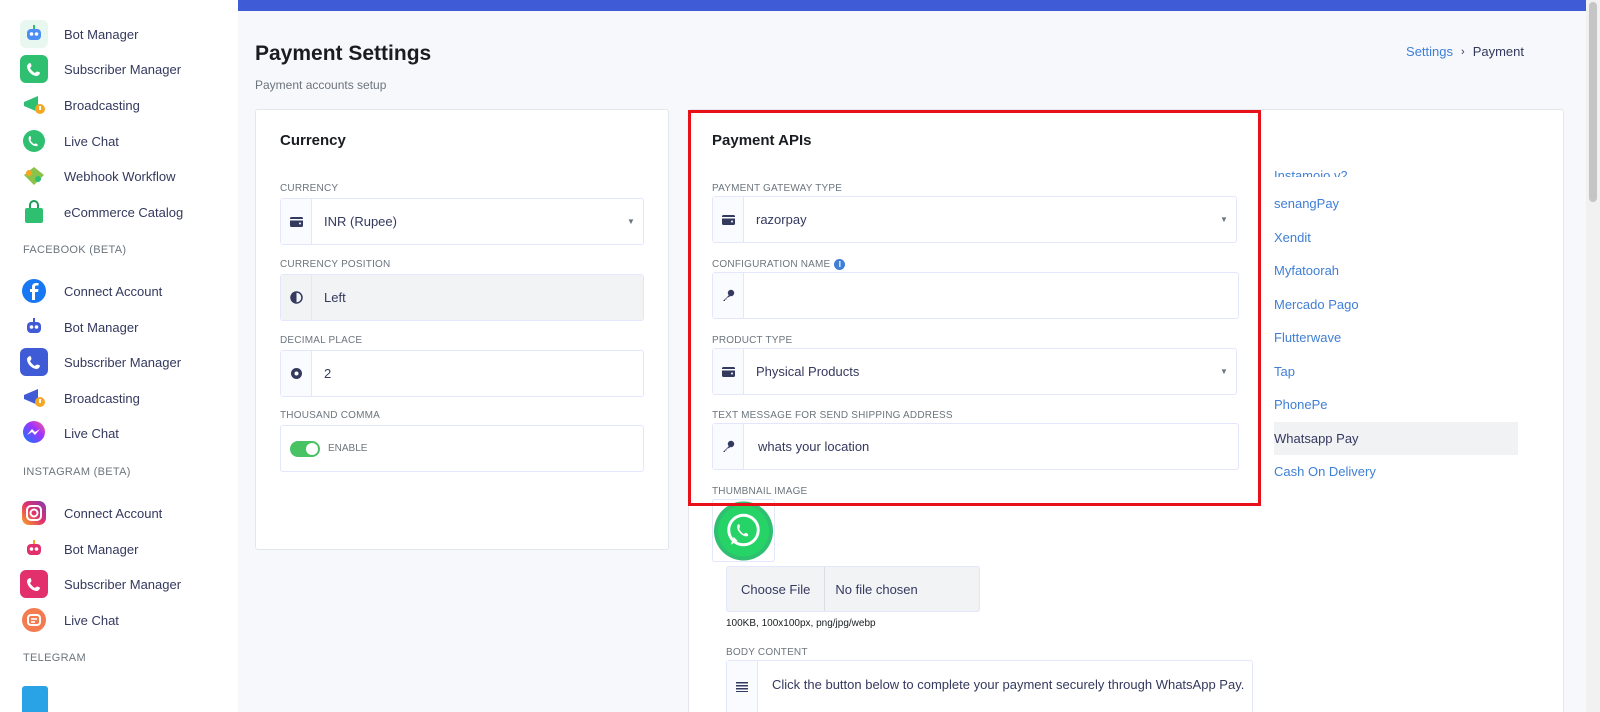 The width and height of the screenshot is (1600, 712). I want to click on config-name-label-row: CONFIGURATION NAME i, so click(779, 264).